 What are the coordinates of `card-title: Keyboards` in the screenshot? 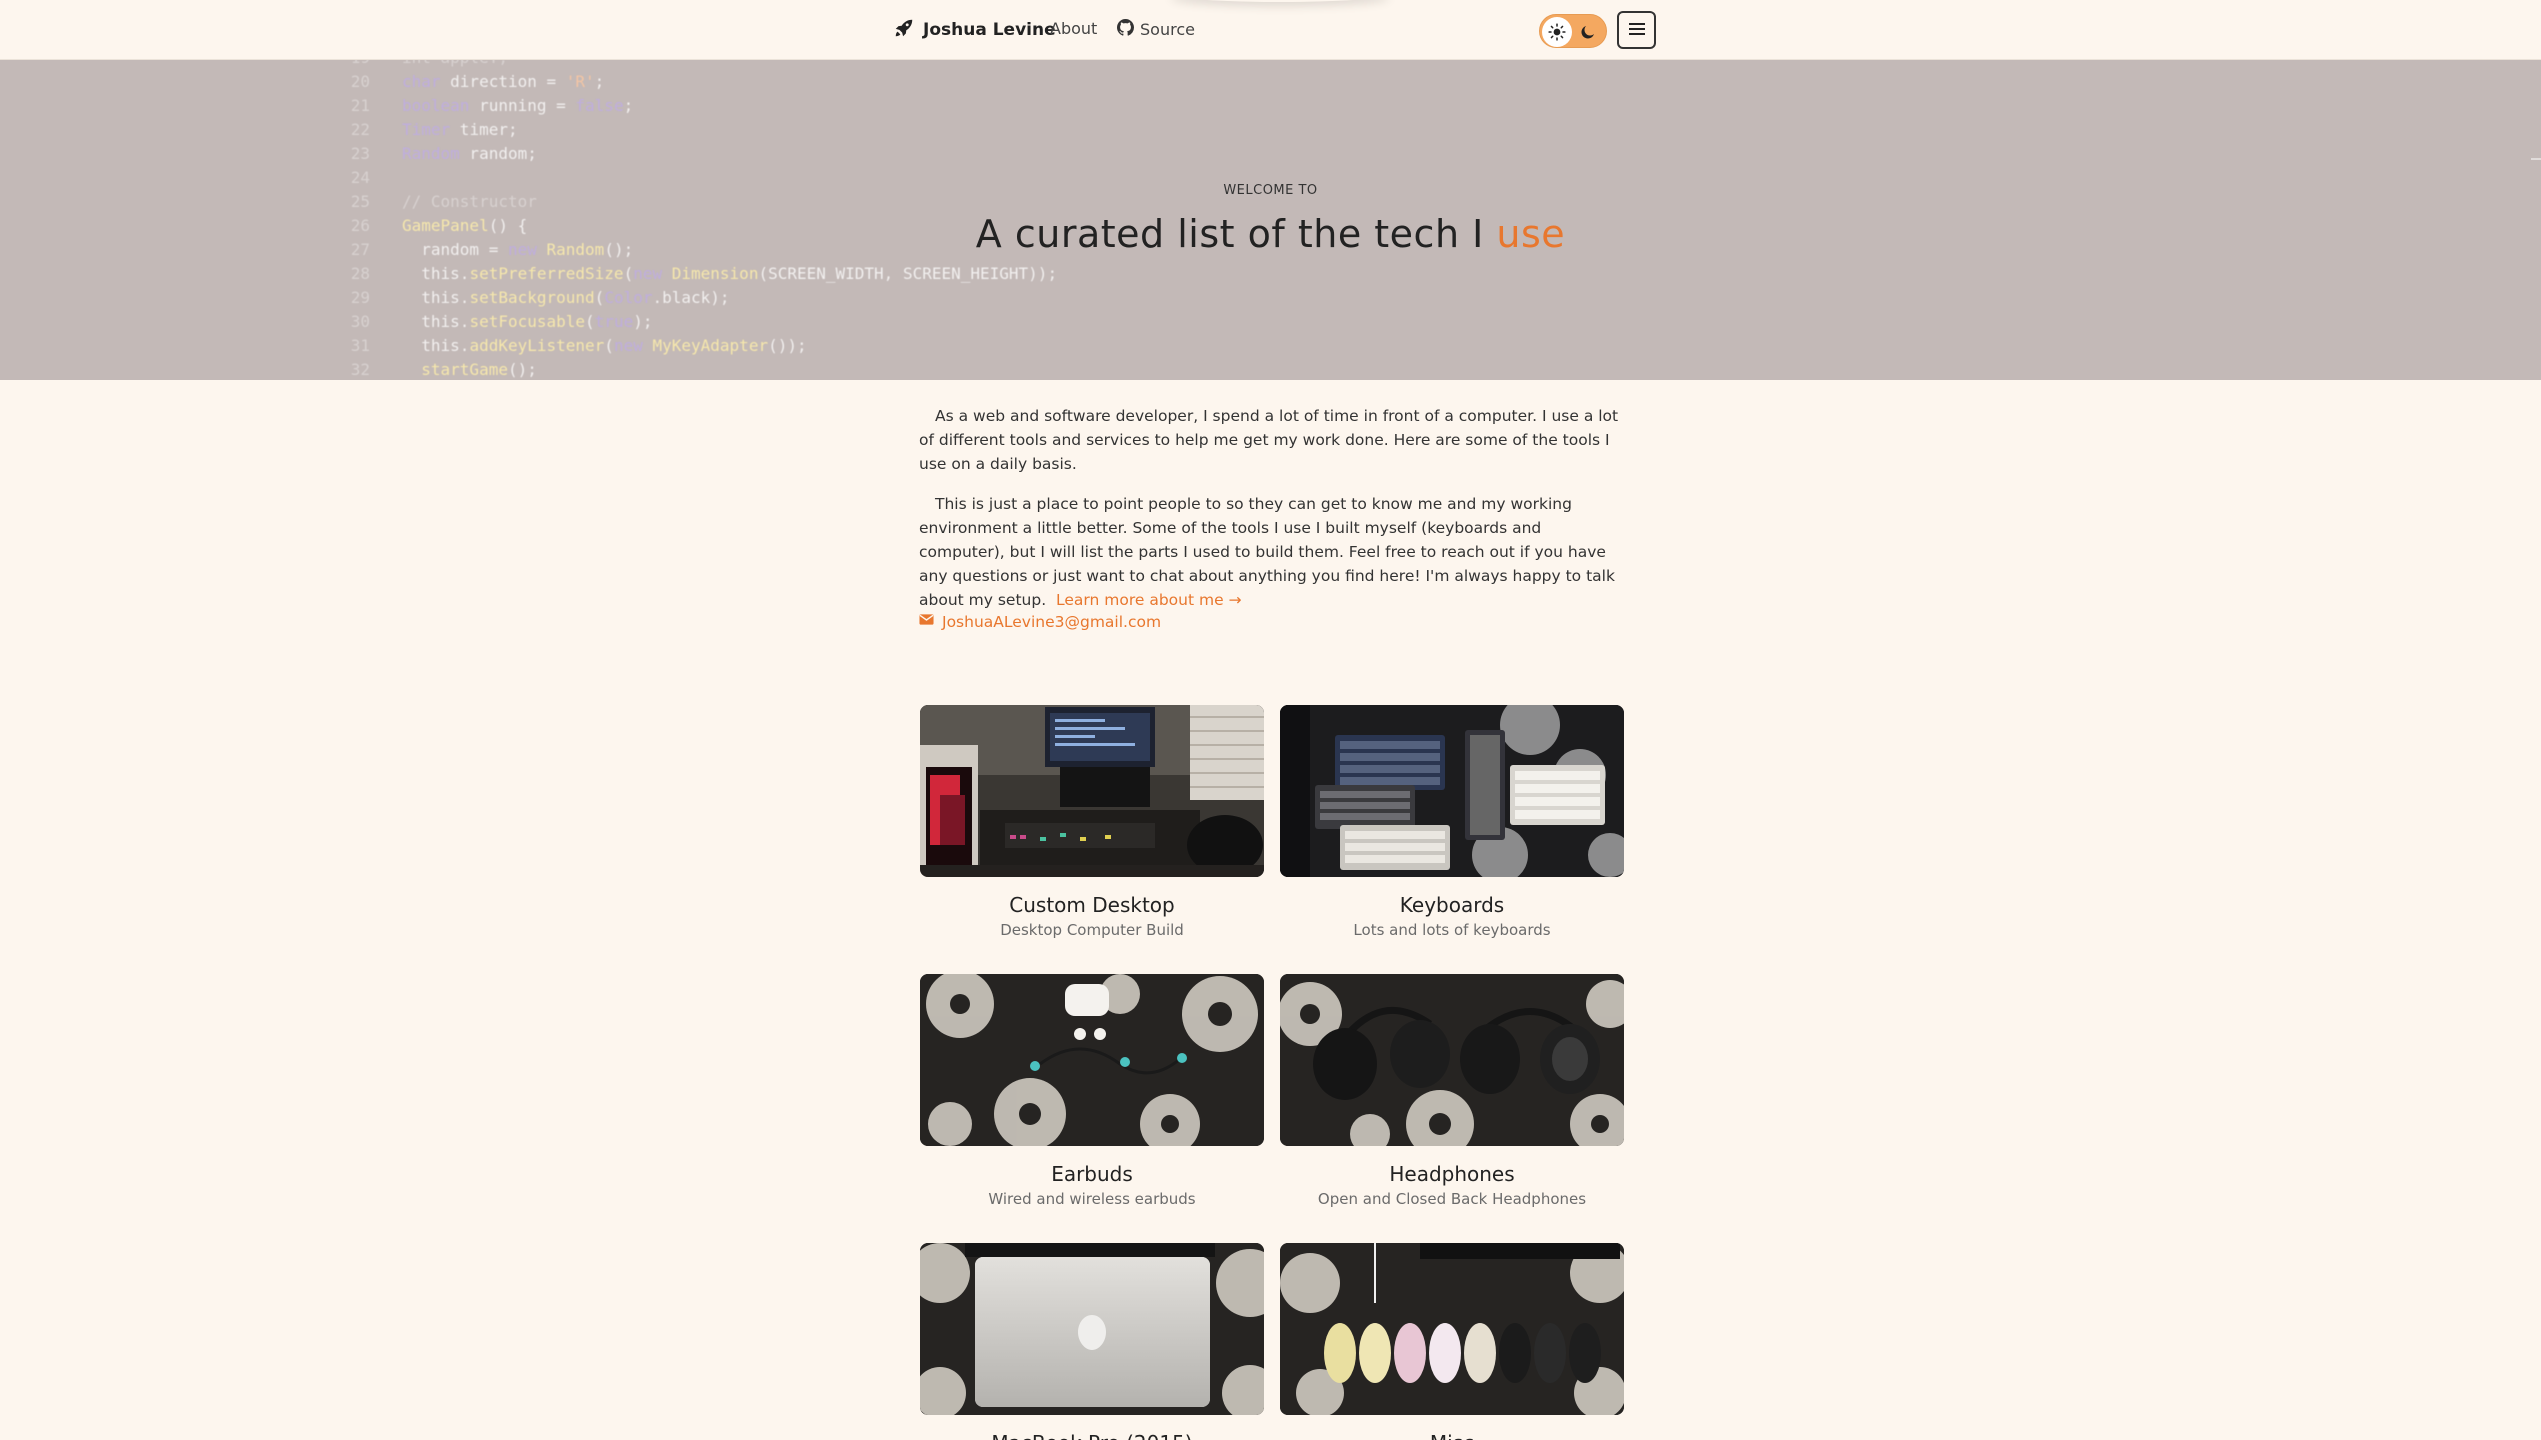 It's located at (1452, 905).